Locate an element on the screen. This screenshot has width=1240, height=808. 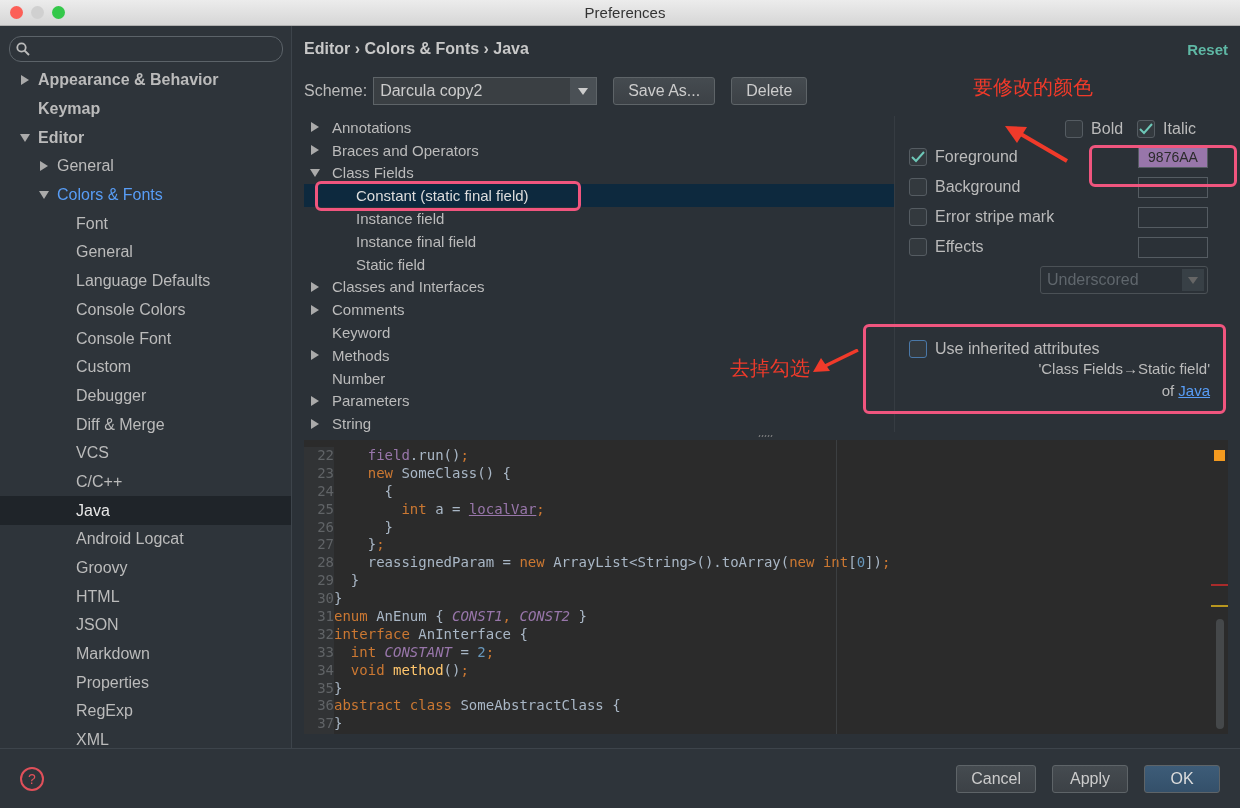
scheme-button: Delete is located at coordinates (769, 91).